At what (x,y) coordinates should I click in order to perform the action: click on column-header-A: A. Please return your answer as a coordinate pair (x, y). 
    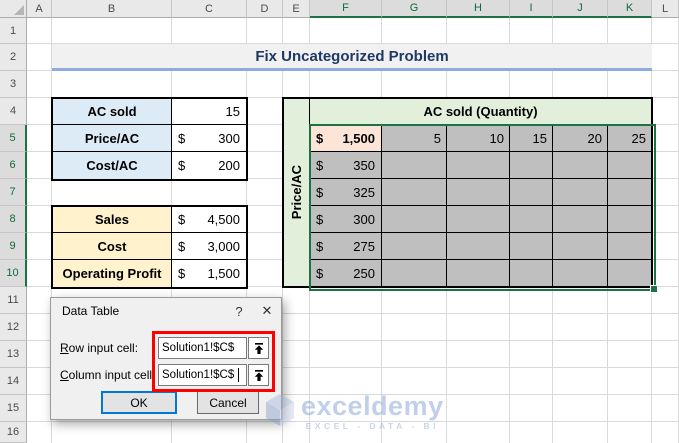
    Looking at the image, I should click on (39, 9).